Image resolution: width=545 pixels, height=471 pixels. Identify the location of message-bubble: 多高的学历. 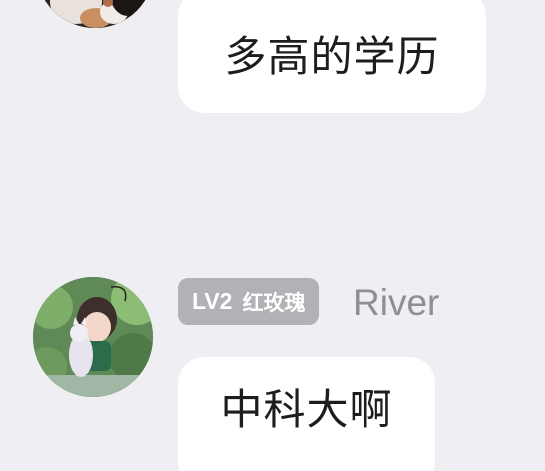
(332, 56).